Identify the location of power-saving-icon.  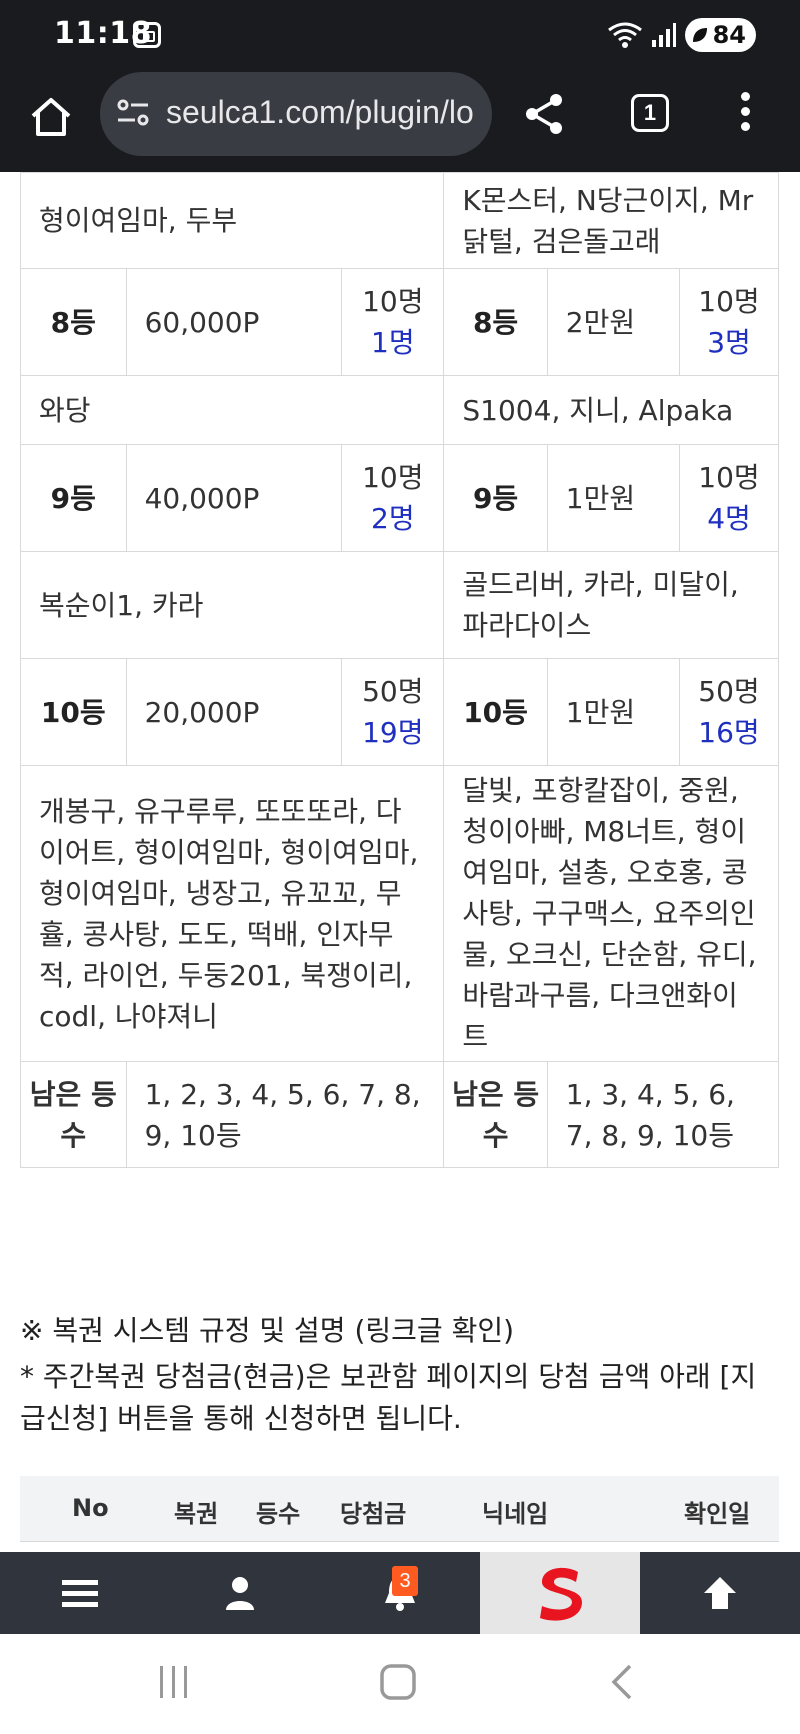
(699, 35).